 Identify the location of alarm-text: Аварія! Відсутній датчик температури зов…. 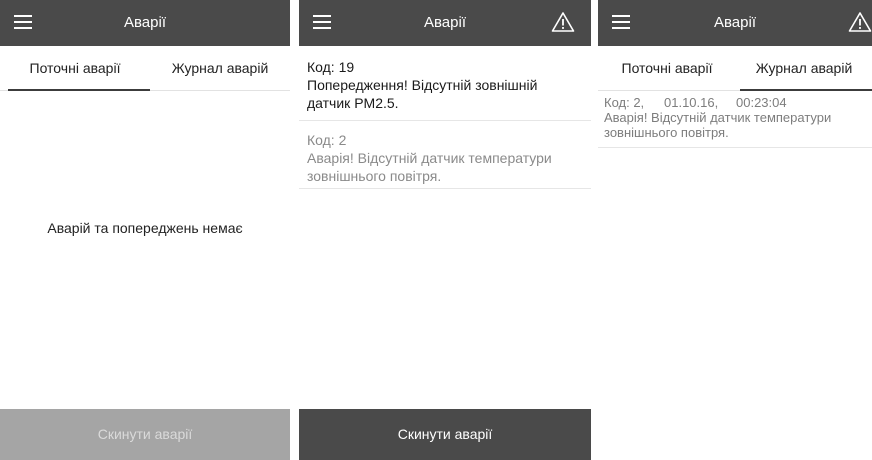
(429, 167).